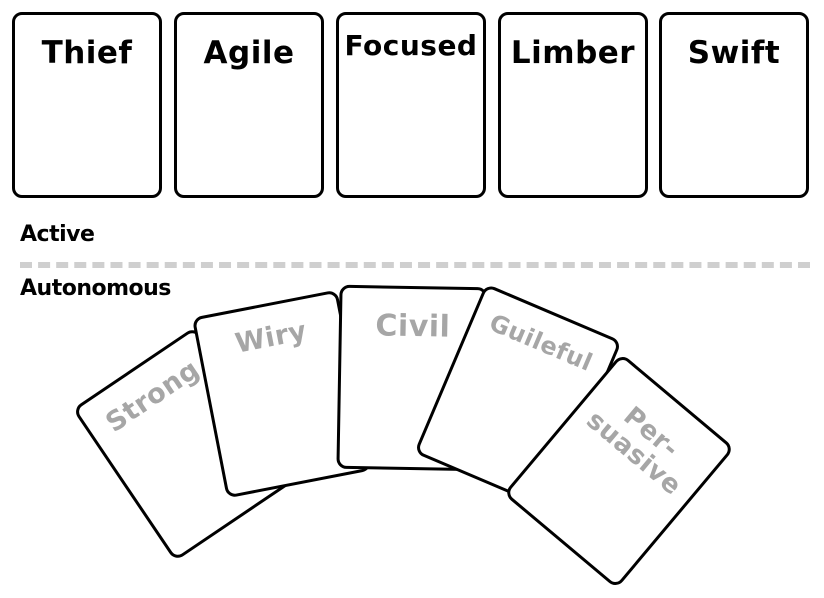 This screenshot has height=598, width=824. What do you see at coordinates (573, 105) in the screenshot?
I see `active-card-limber: Limber` at bounding box center [573, 105].